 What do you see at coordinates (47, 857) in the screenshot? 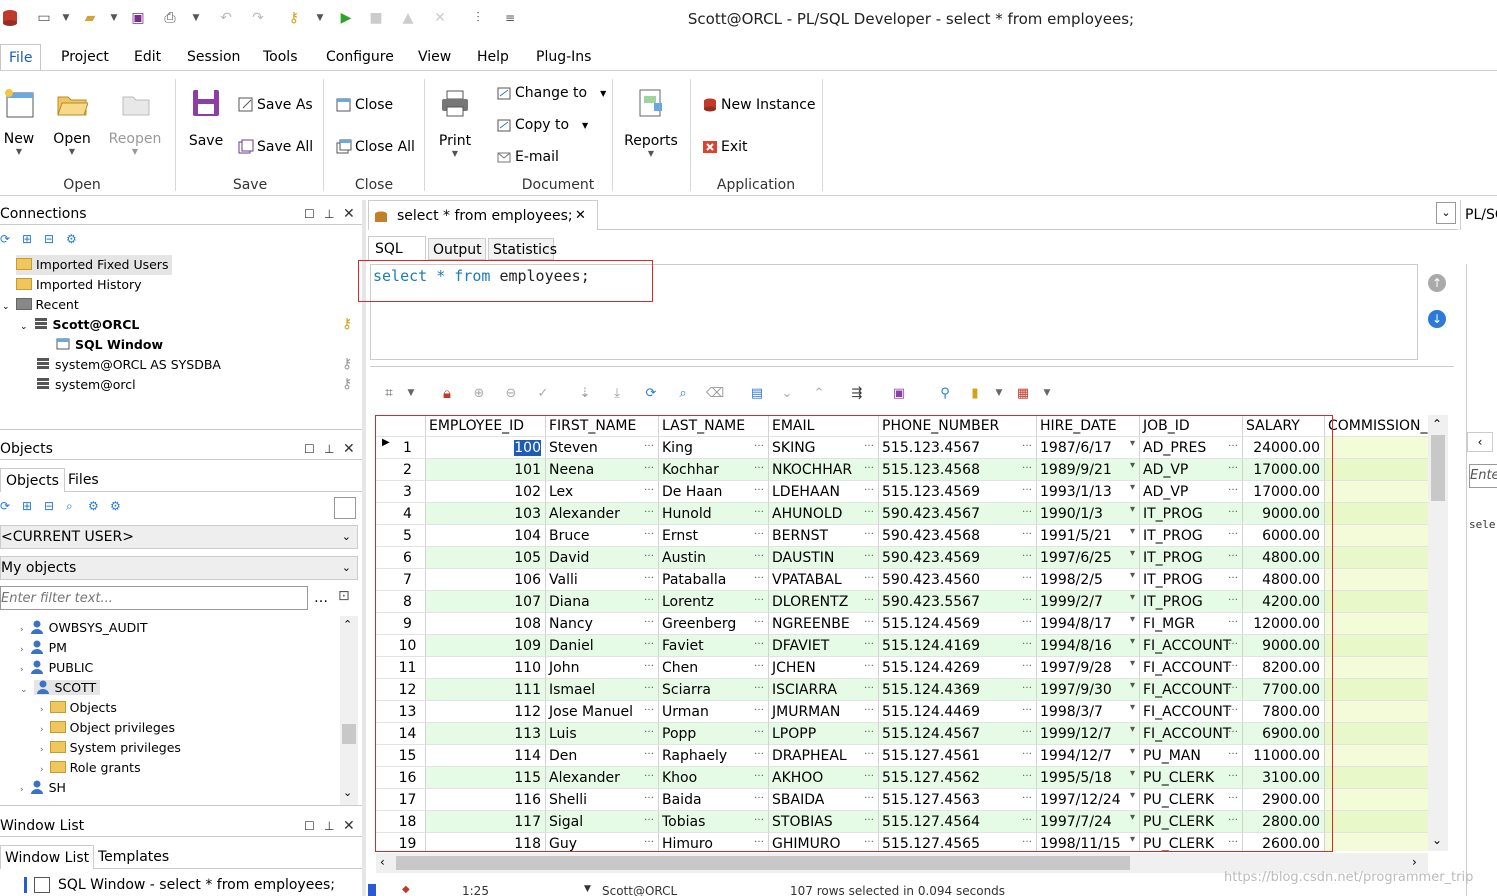
I see `tab-window-list: Window List` at bounding box center [47, 857].